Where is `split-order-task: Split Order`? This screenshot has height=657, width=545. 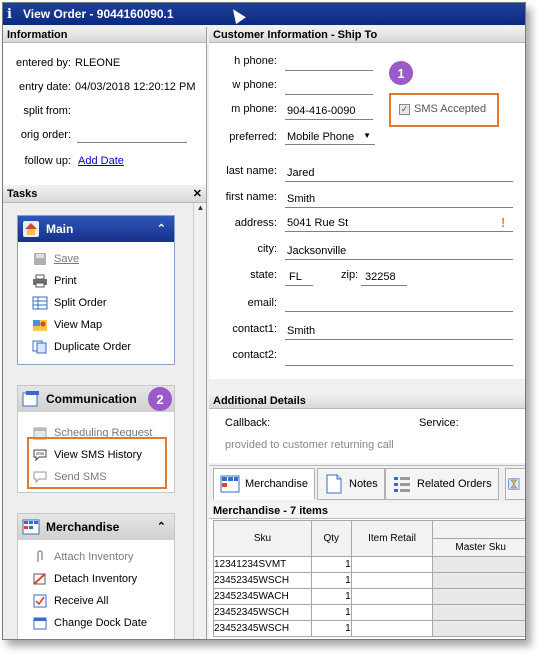 split-order-task: Split Order is located at coordinates (96, 303).